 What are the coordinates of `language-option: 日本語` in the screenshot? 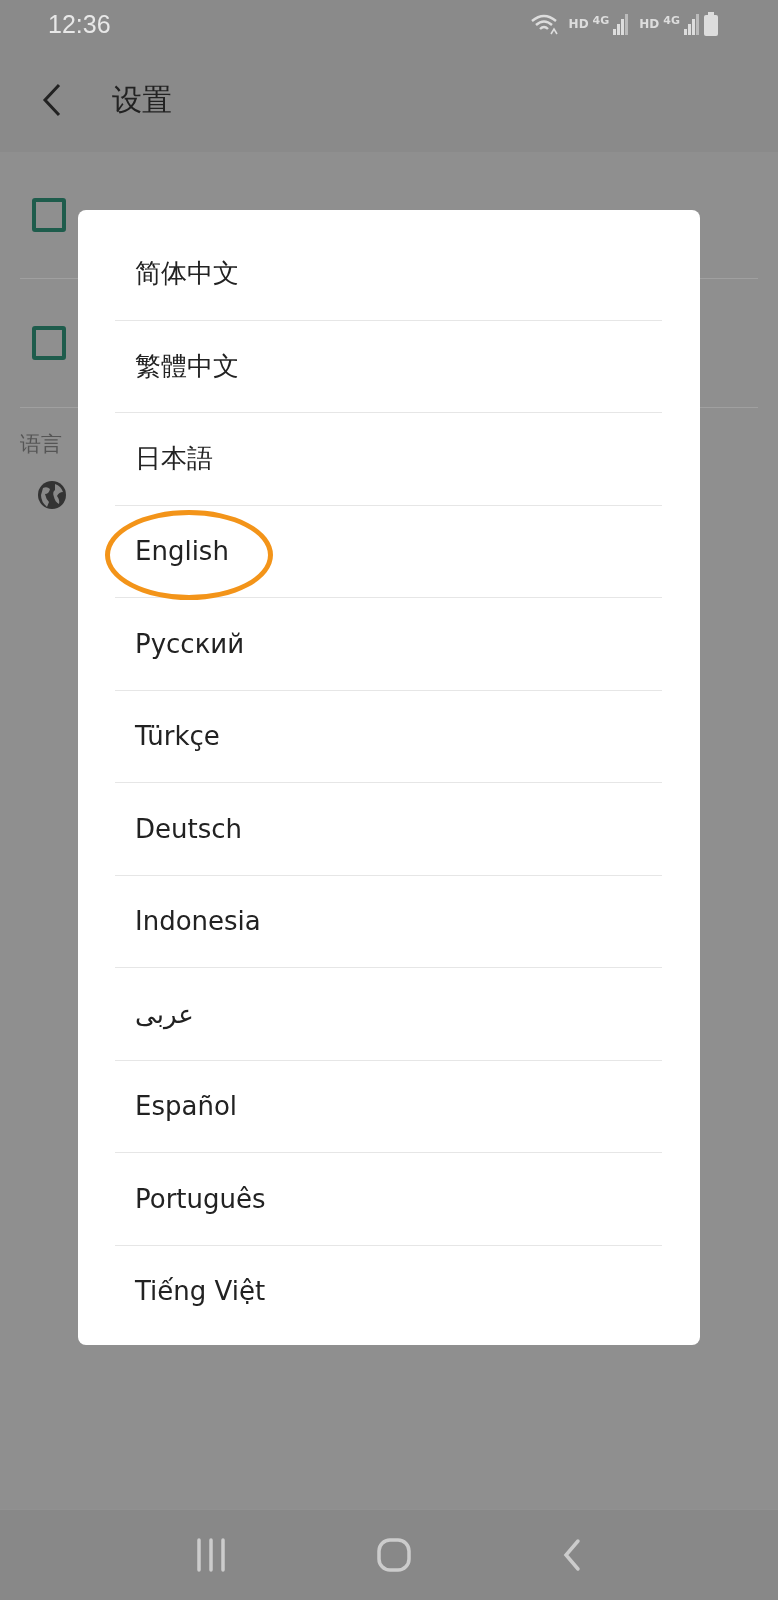 It's located at (174, 459).